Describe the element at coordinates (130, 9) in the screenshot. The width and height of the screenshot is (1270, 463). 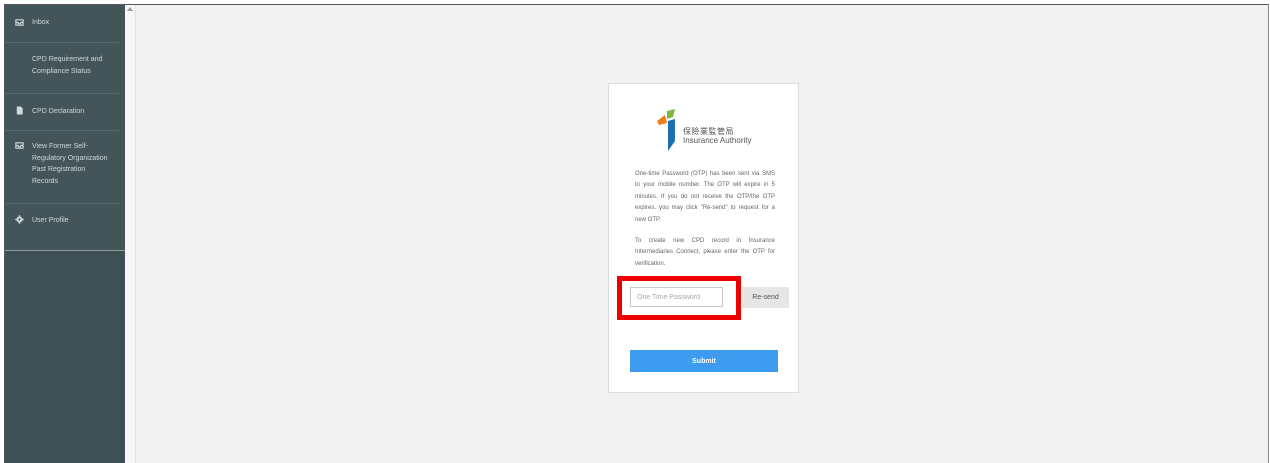
I see `scroll-up-arrow-icon` at that location.